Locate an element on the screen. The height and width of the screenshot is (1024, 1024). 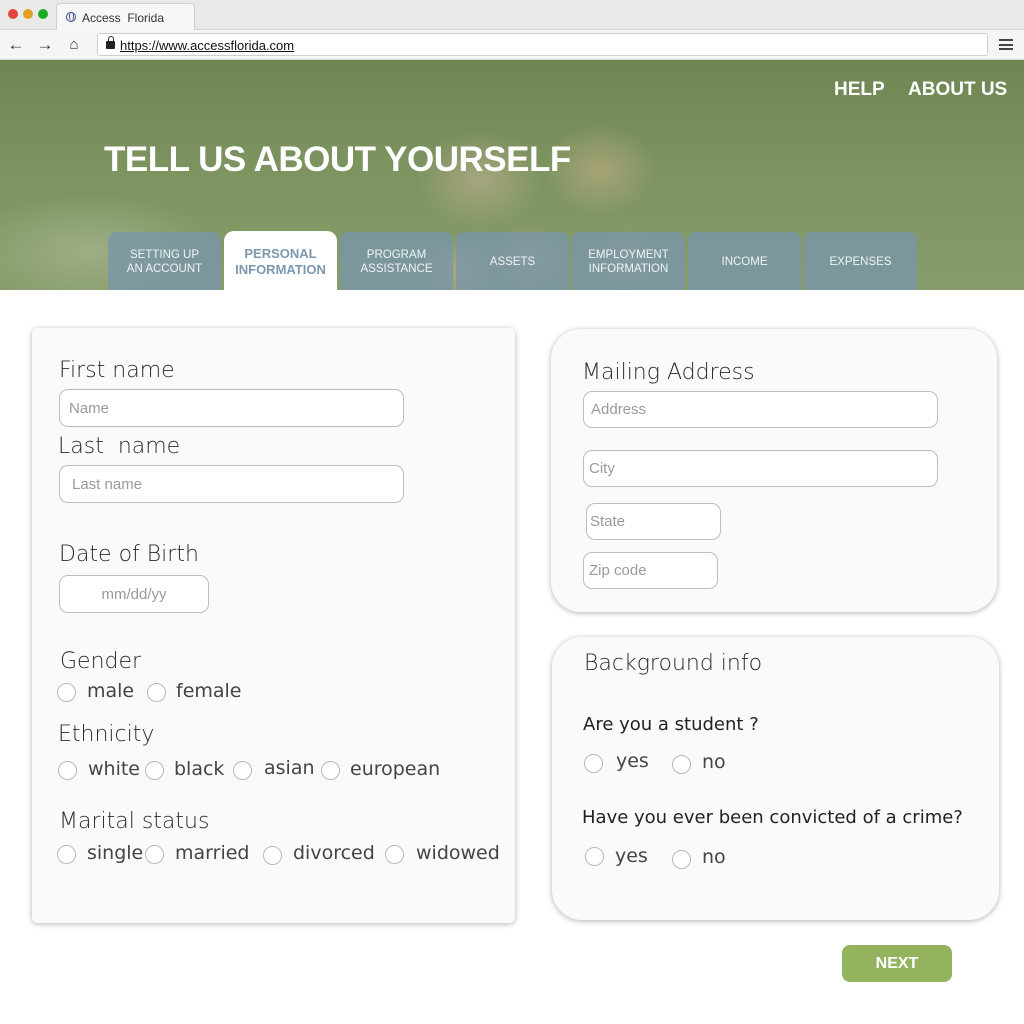
tab-label: EXPENSES is located at coordinates (860, 262).